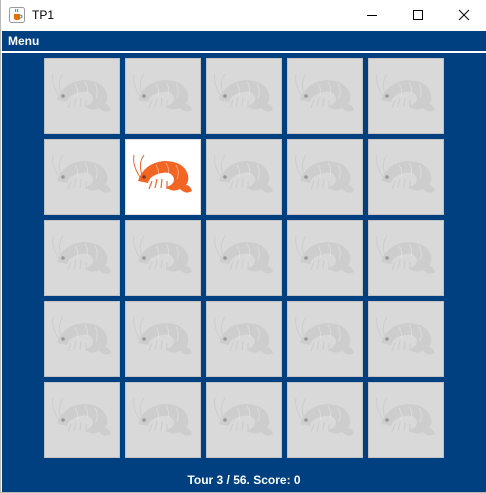  I want to click on status-text: Tour 3 / 56. Score: 0, so click(244, 480).